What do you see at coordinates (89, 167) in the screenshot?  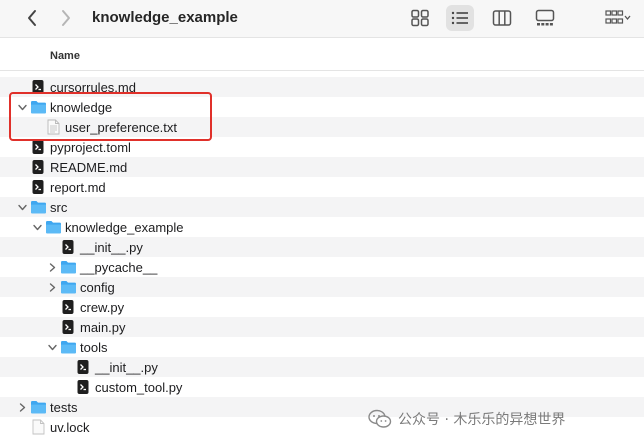 I see `file-name: README.md` at bounding box center [89, 167].